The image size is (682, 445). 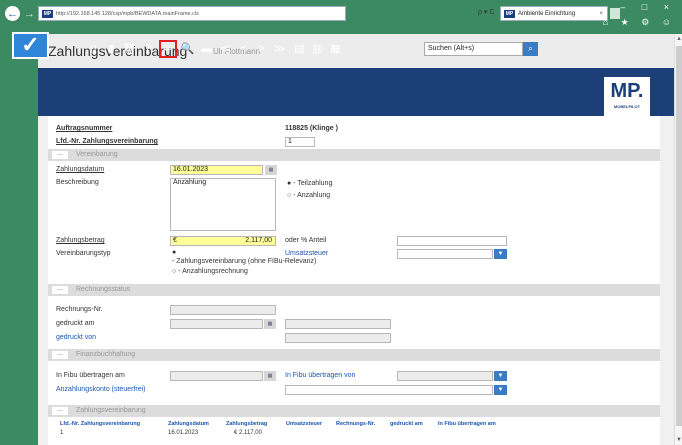 I want to click on scroll-thumb, so click(x=679, y=236).